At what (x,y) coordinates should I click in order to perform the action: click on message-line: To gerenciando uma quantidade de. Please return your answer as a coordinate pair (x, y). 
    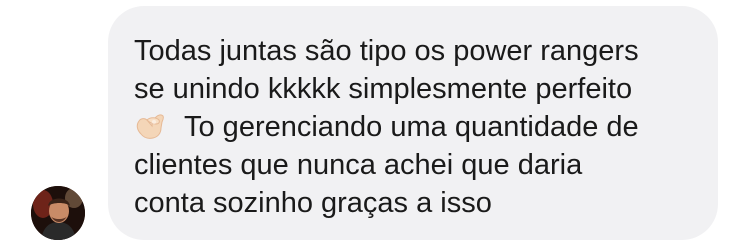
    Looking at the image, I should click on (413, 127).